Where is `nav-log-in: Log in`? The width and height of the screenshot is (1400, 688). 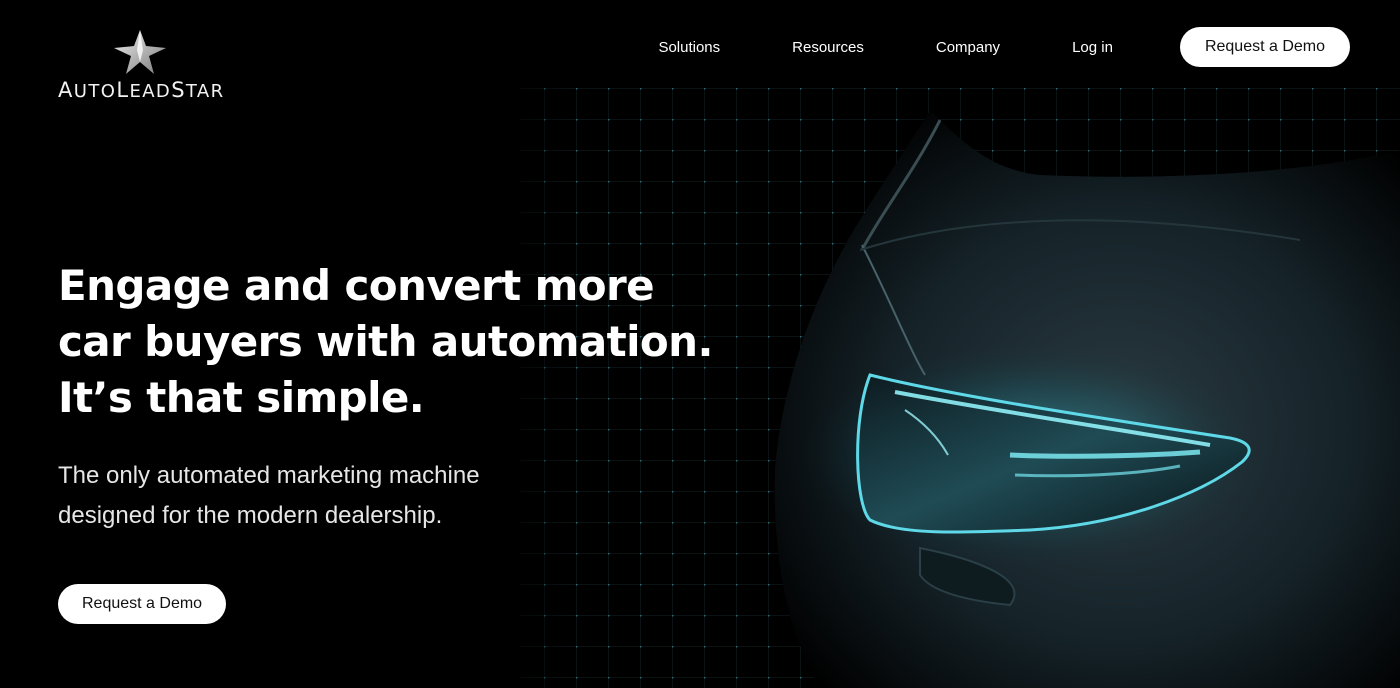 nav-log-in: Log in is located at coordinates (1092, 47).